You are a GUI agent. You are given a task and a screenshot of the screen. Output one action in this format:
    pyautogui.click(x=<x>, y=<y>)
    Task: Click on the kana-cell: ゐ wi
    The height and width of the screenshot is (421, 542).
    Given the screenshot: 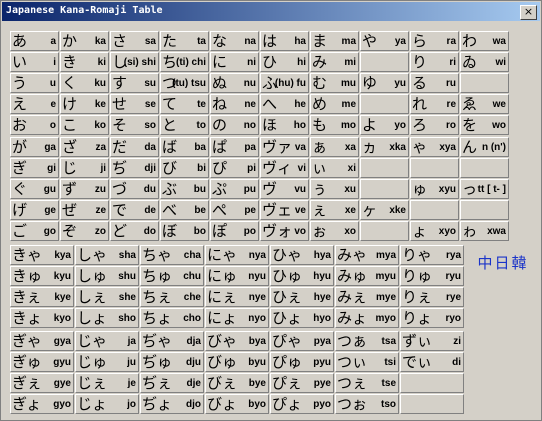 What is the action you would take?
    pyautogui.click(x=484, y=62)
    